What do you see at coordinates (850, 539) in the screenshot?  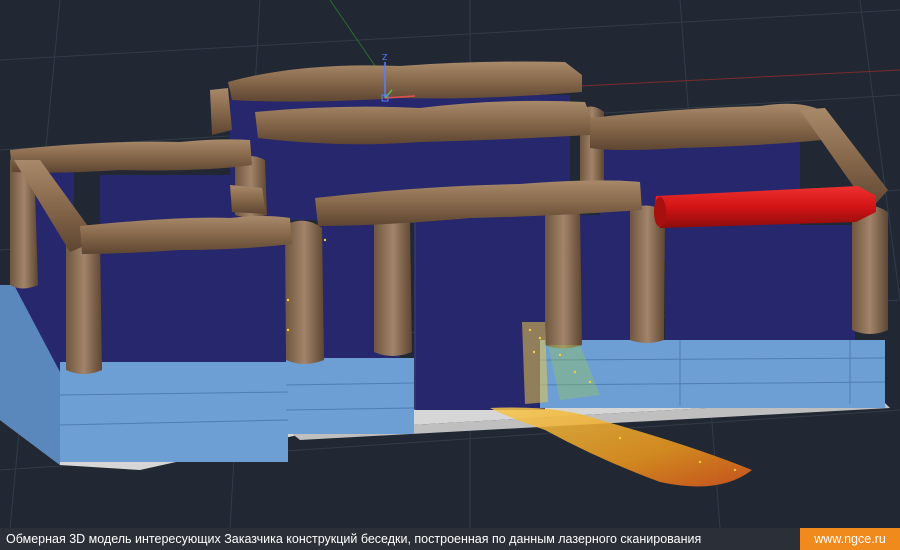 I see `site-link: www.ngce.ru` at bounding box center [850, 539].